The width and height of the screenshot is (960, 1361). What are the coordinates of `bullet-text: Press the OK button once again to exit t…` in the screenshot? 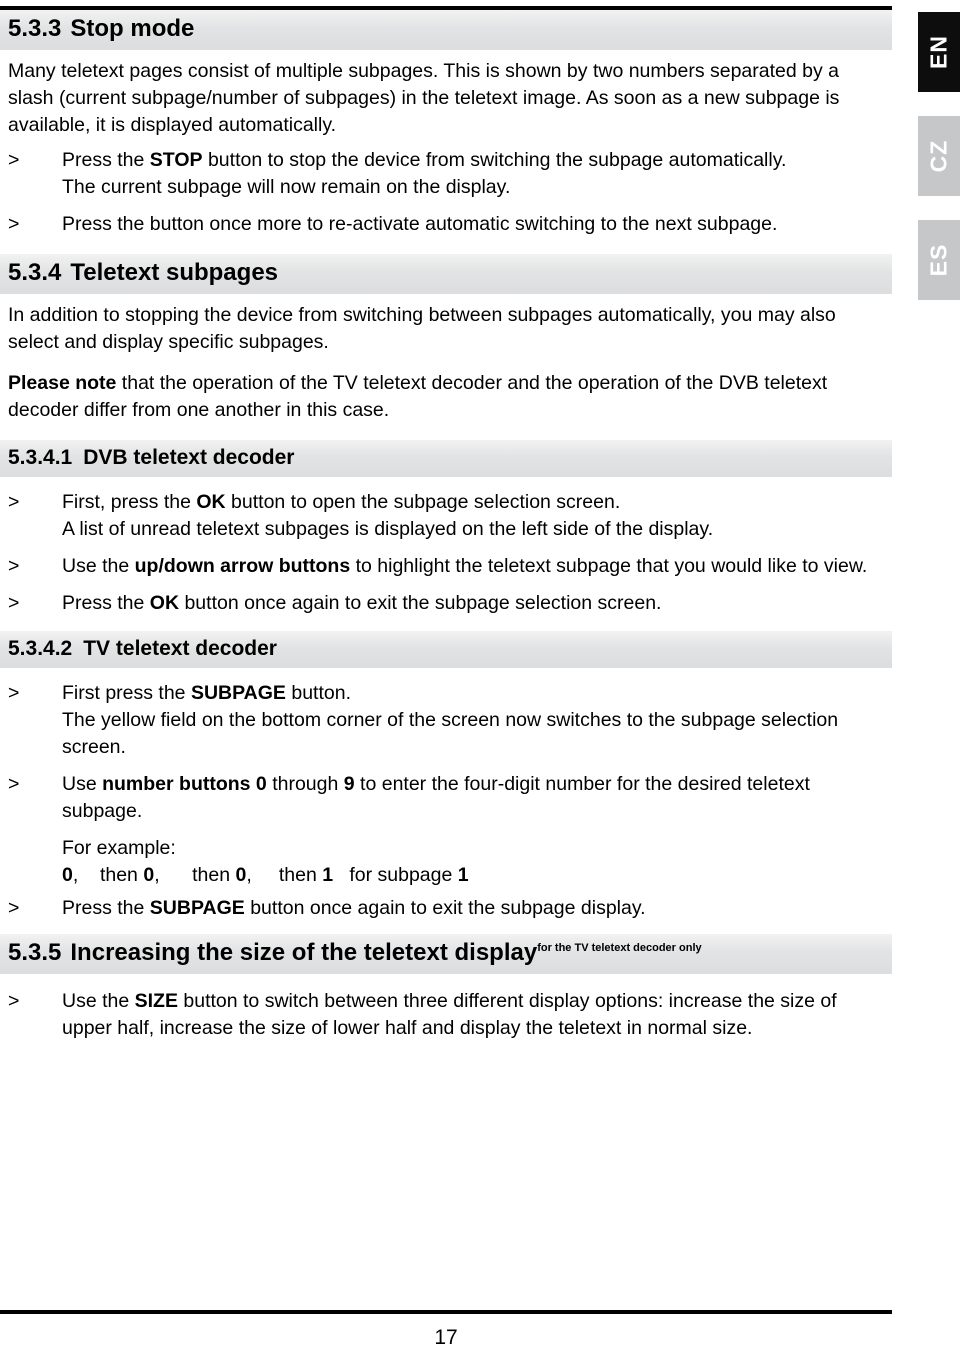 It's located at (477, 603).